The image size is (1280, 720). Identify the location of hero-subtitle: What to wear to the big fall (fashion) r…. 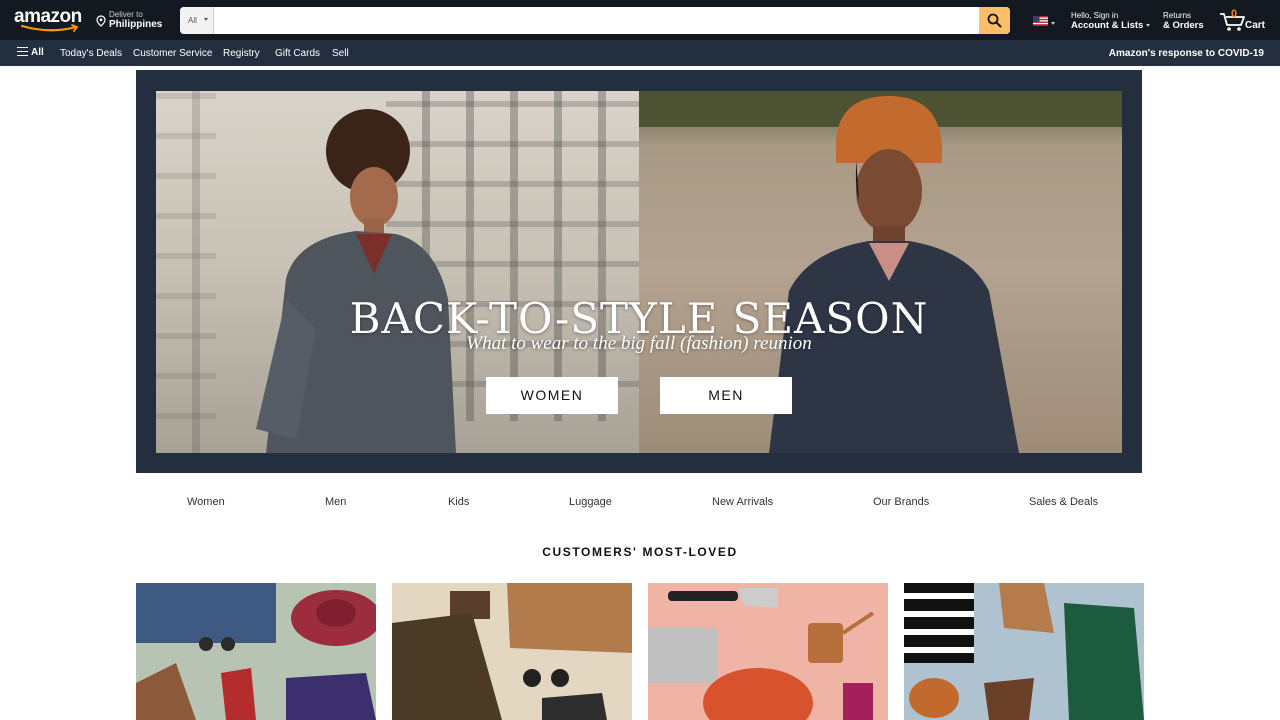
(639, 343).